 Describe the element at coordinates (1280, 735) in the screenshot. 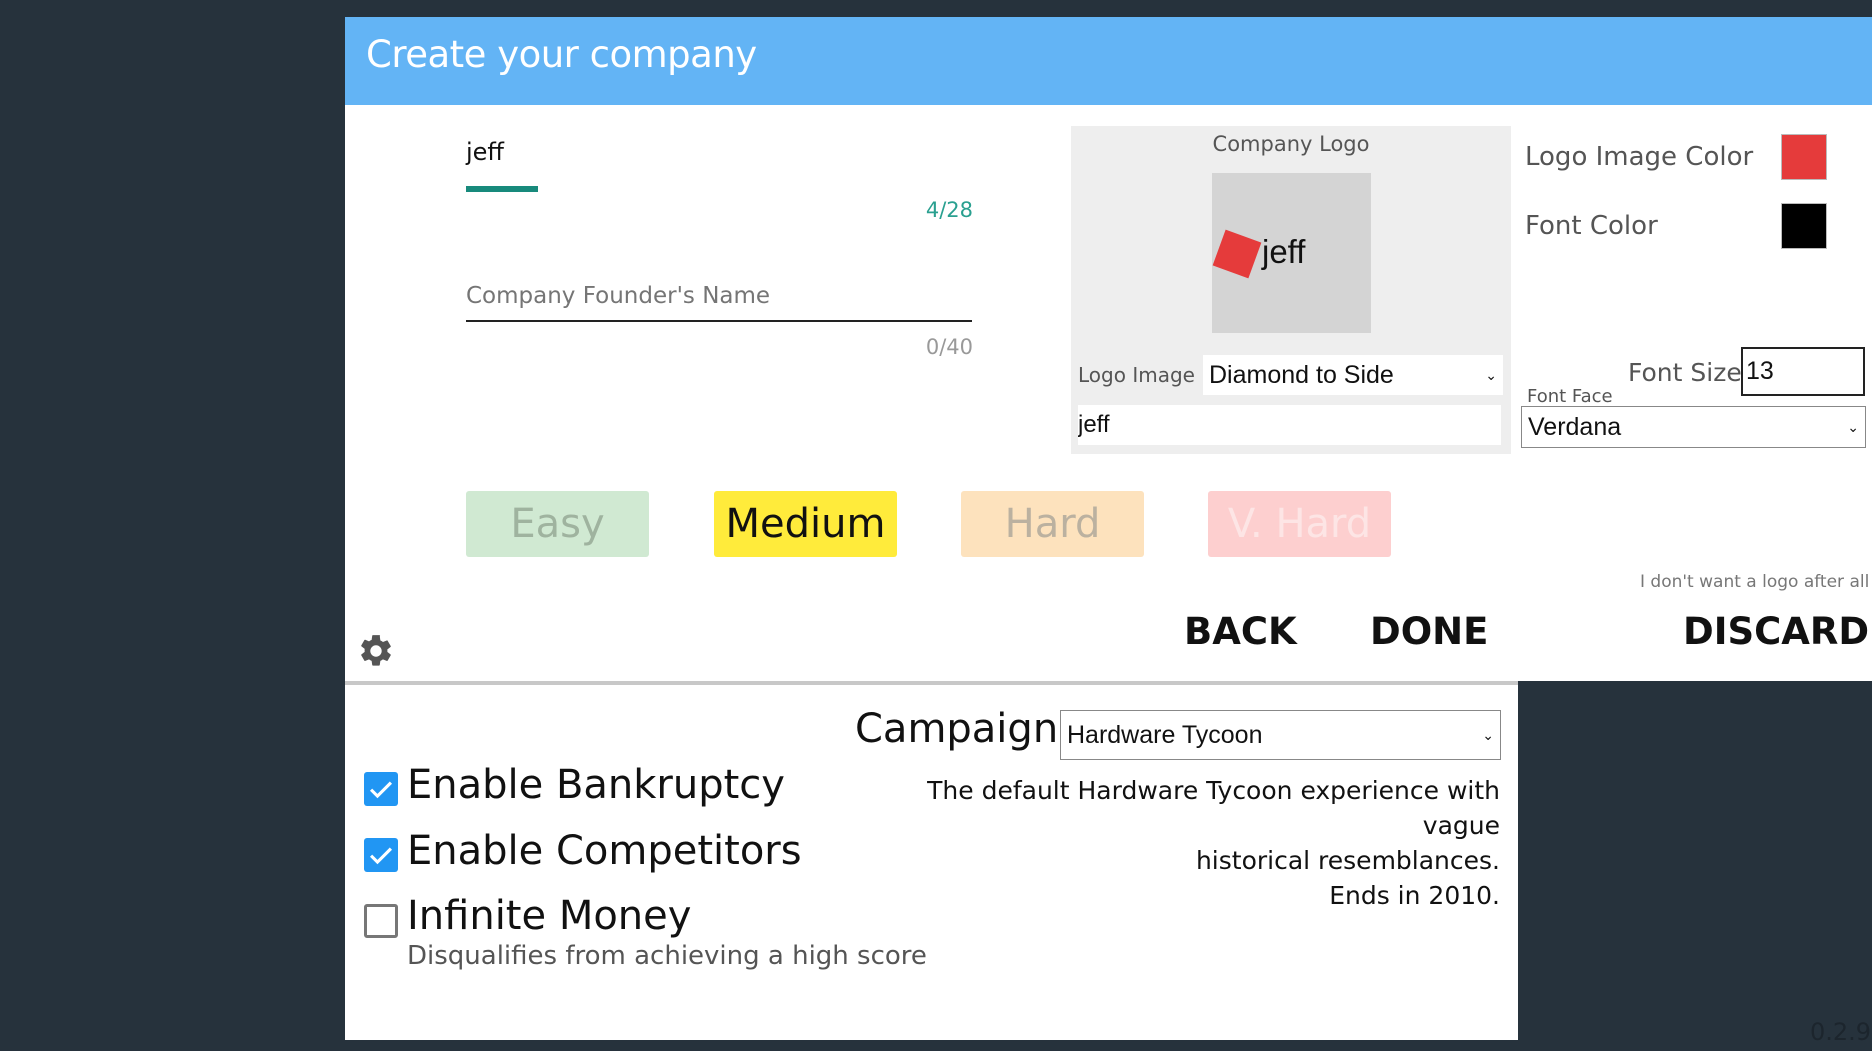

I see `campaign-select: Hardware Tycoon ⌄` at that location.